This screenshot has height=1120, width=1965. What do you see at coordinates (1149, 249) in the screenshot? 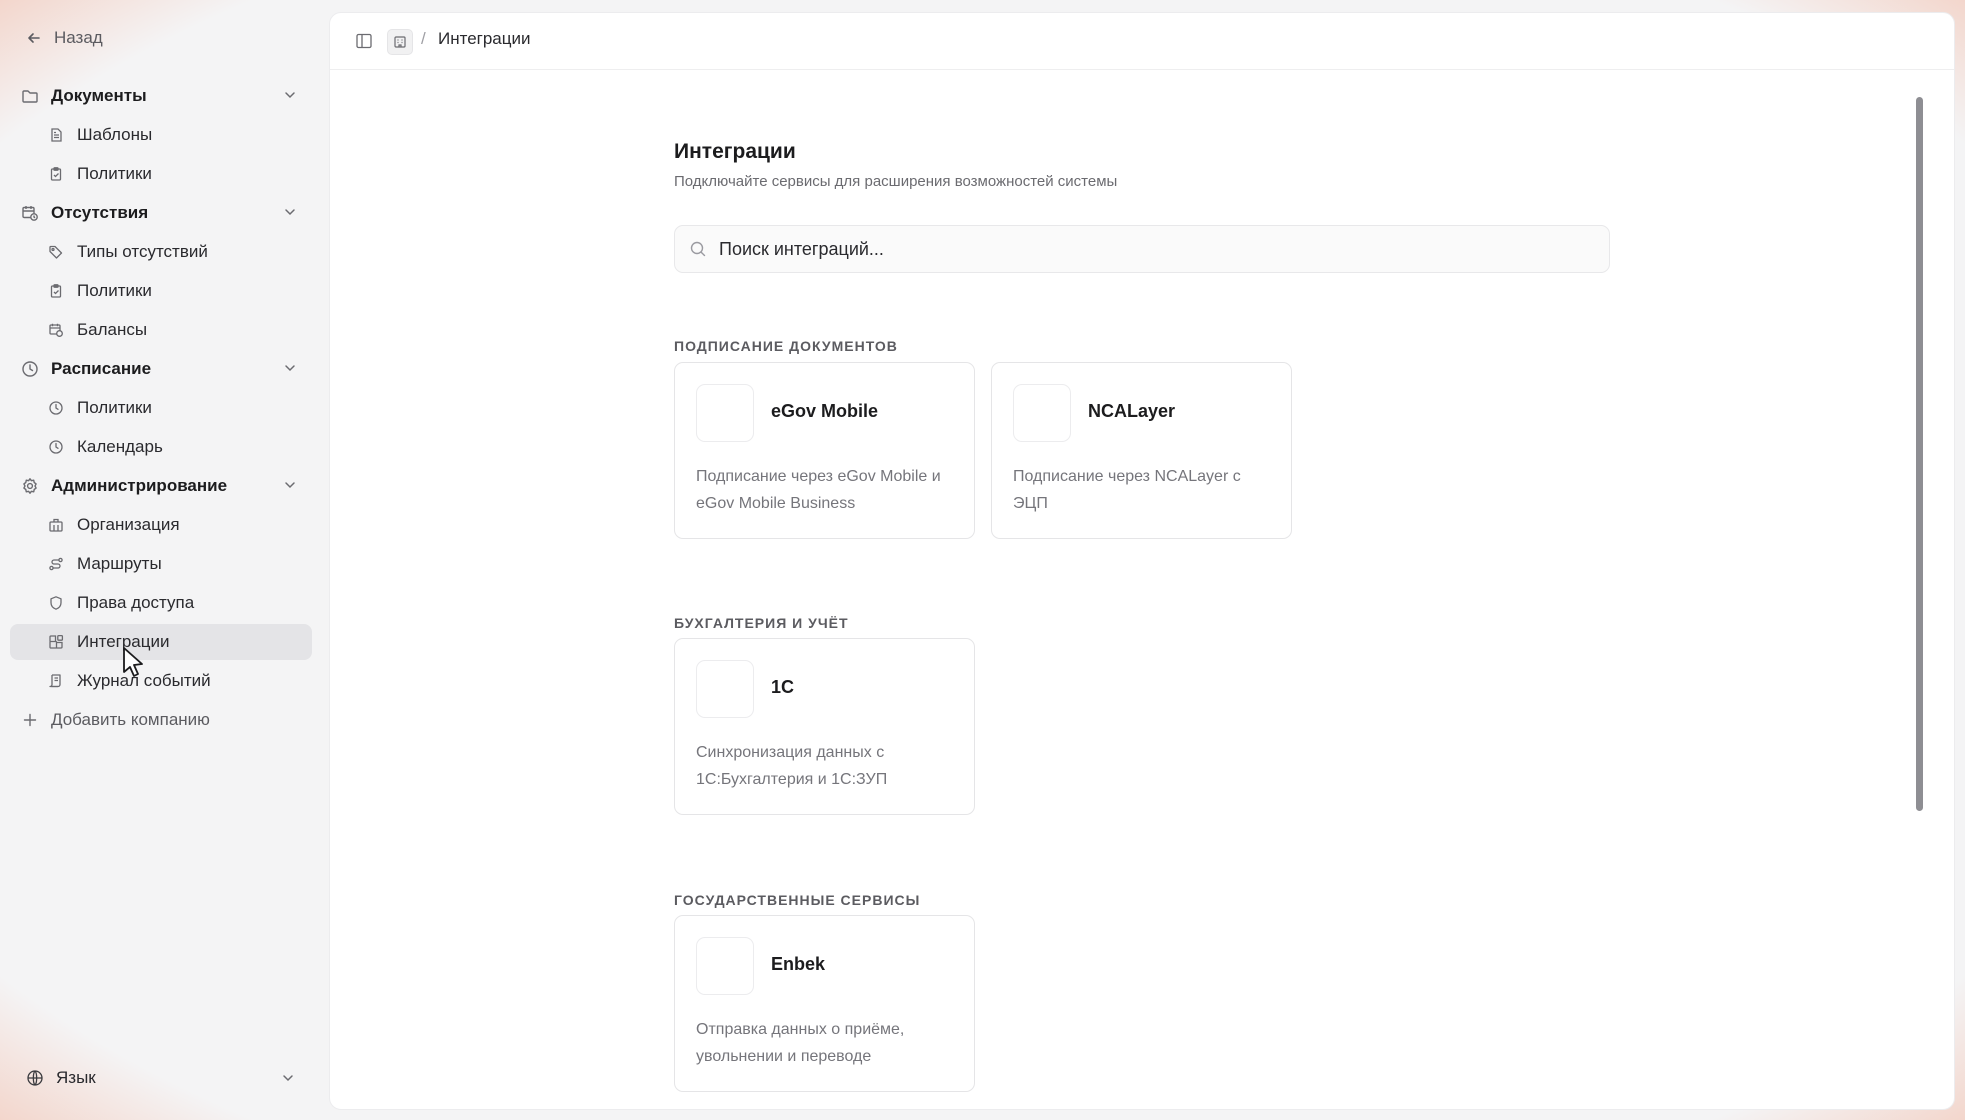
I see `search-input` at bounding box center [1149, 249].